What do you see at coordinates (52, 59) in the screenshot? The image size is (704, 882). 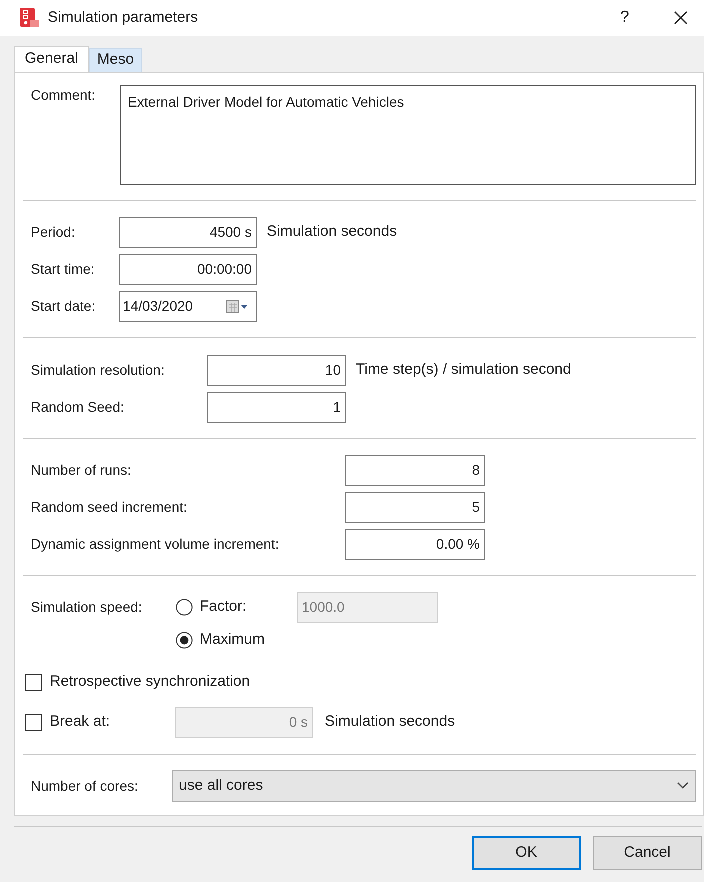 I see `tab: General` at bounding box center [52, 59].